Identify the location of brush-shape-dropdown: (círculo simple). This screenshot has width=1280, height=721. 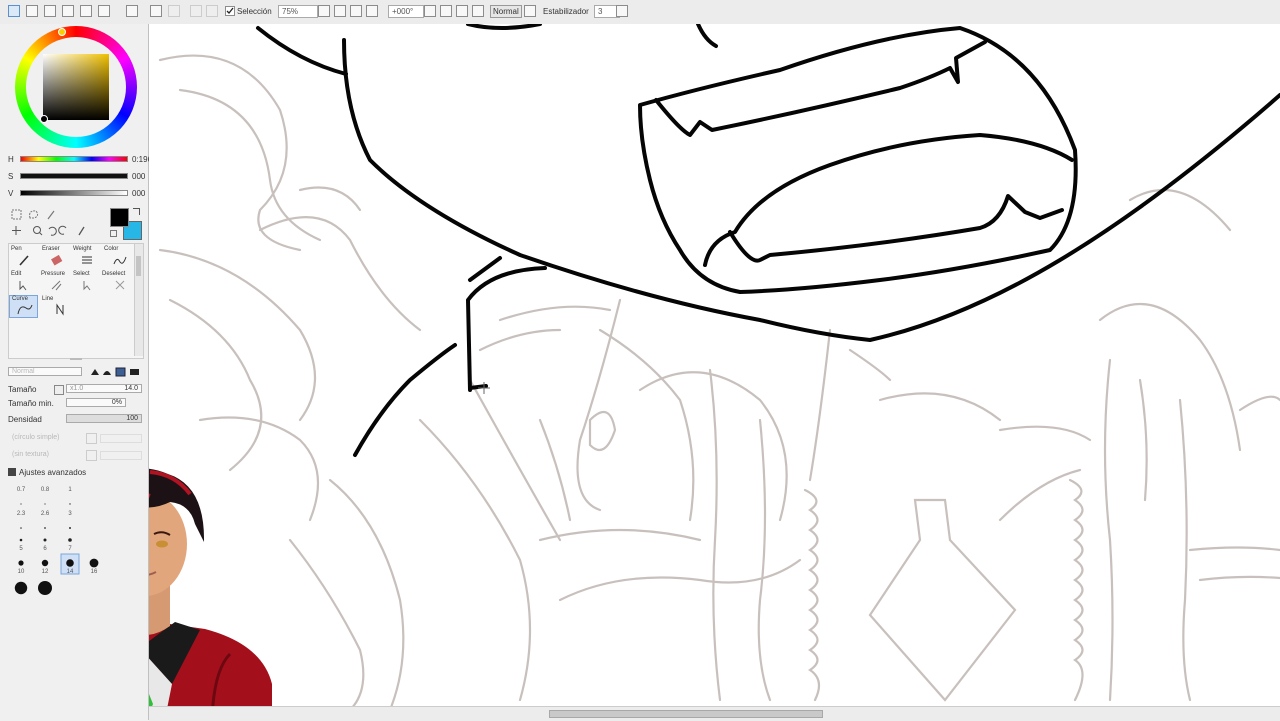
(35, 437).